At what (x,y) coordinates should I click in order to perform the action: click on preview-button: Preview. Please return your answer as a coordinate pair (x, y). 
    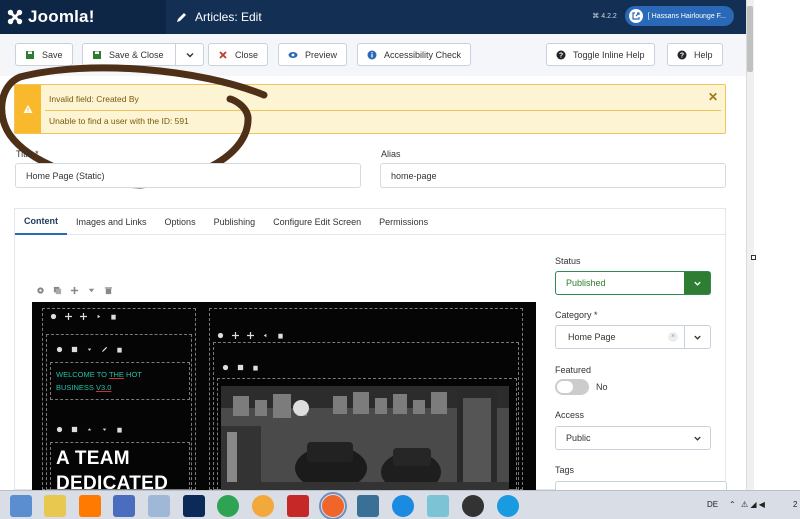
    Looking at the image, I should click on (313, 54).